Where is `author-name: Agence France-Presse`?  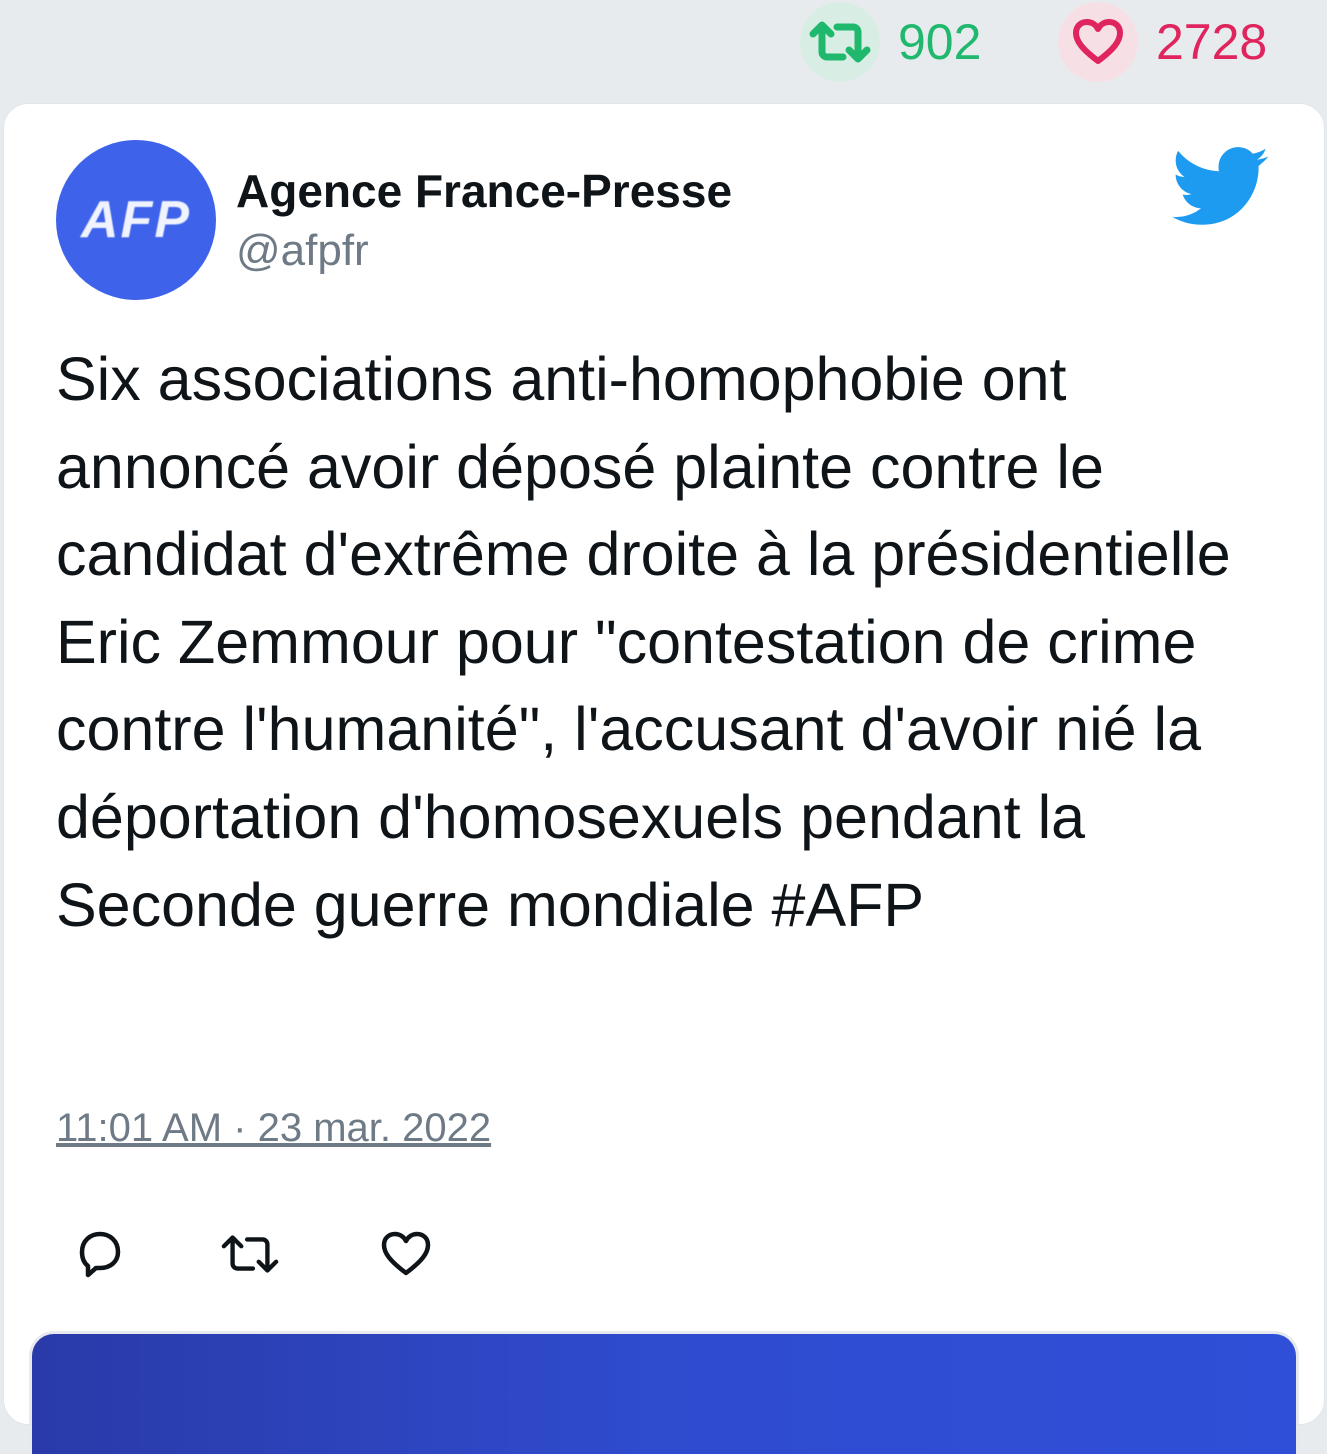
author-name: Agence France-Presse is located at coordinates (484, 191).